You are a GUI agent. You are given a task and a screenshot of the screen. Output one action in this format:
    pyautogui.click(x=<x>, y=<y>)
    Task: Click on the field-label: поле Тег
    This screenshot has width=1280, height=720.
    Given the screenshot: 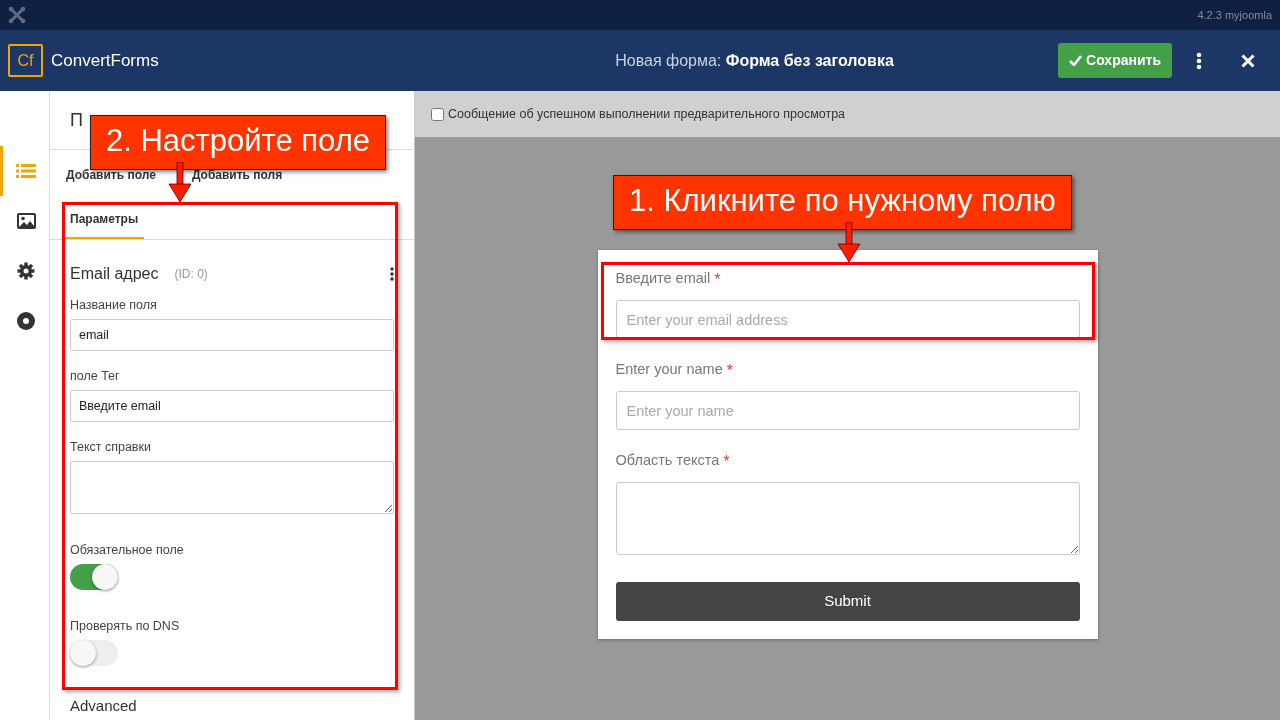 What is the action you would take?
    pyautogui.click(x=95, y=376)
    